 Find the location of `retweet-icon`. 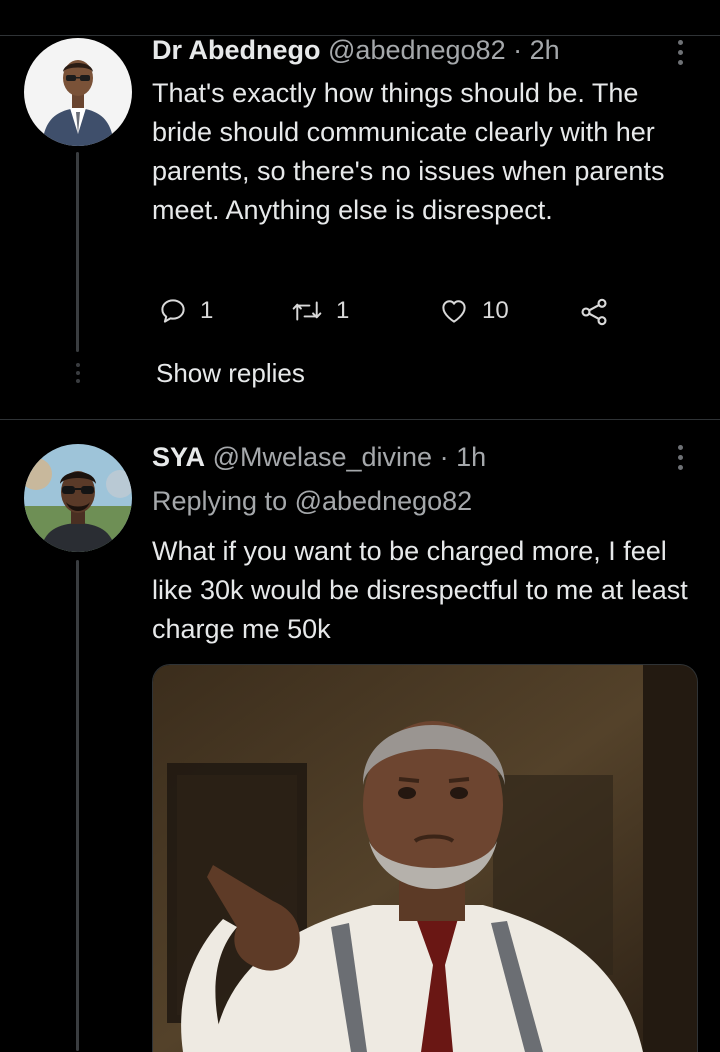

retweet-icon is located at coordinates (307, 311).